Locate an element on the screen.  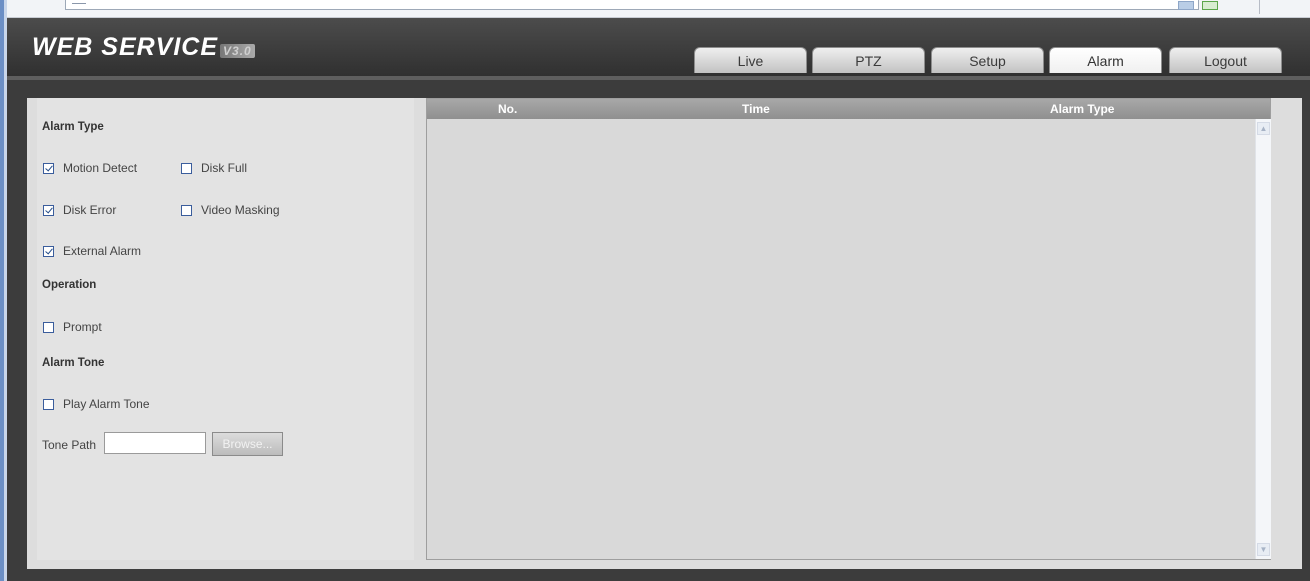
table-header: No. Time Alarm Type is located at coordinates (848, 109).